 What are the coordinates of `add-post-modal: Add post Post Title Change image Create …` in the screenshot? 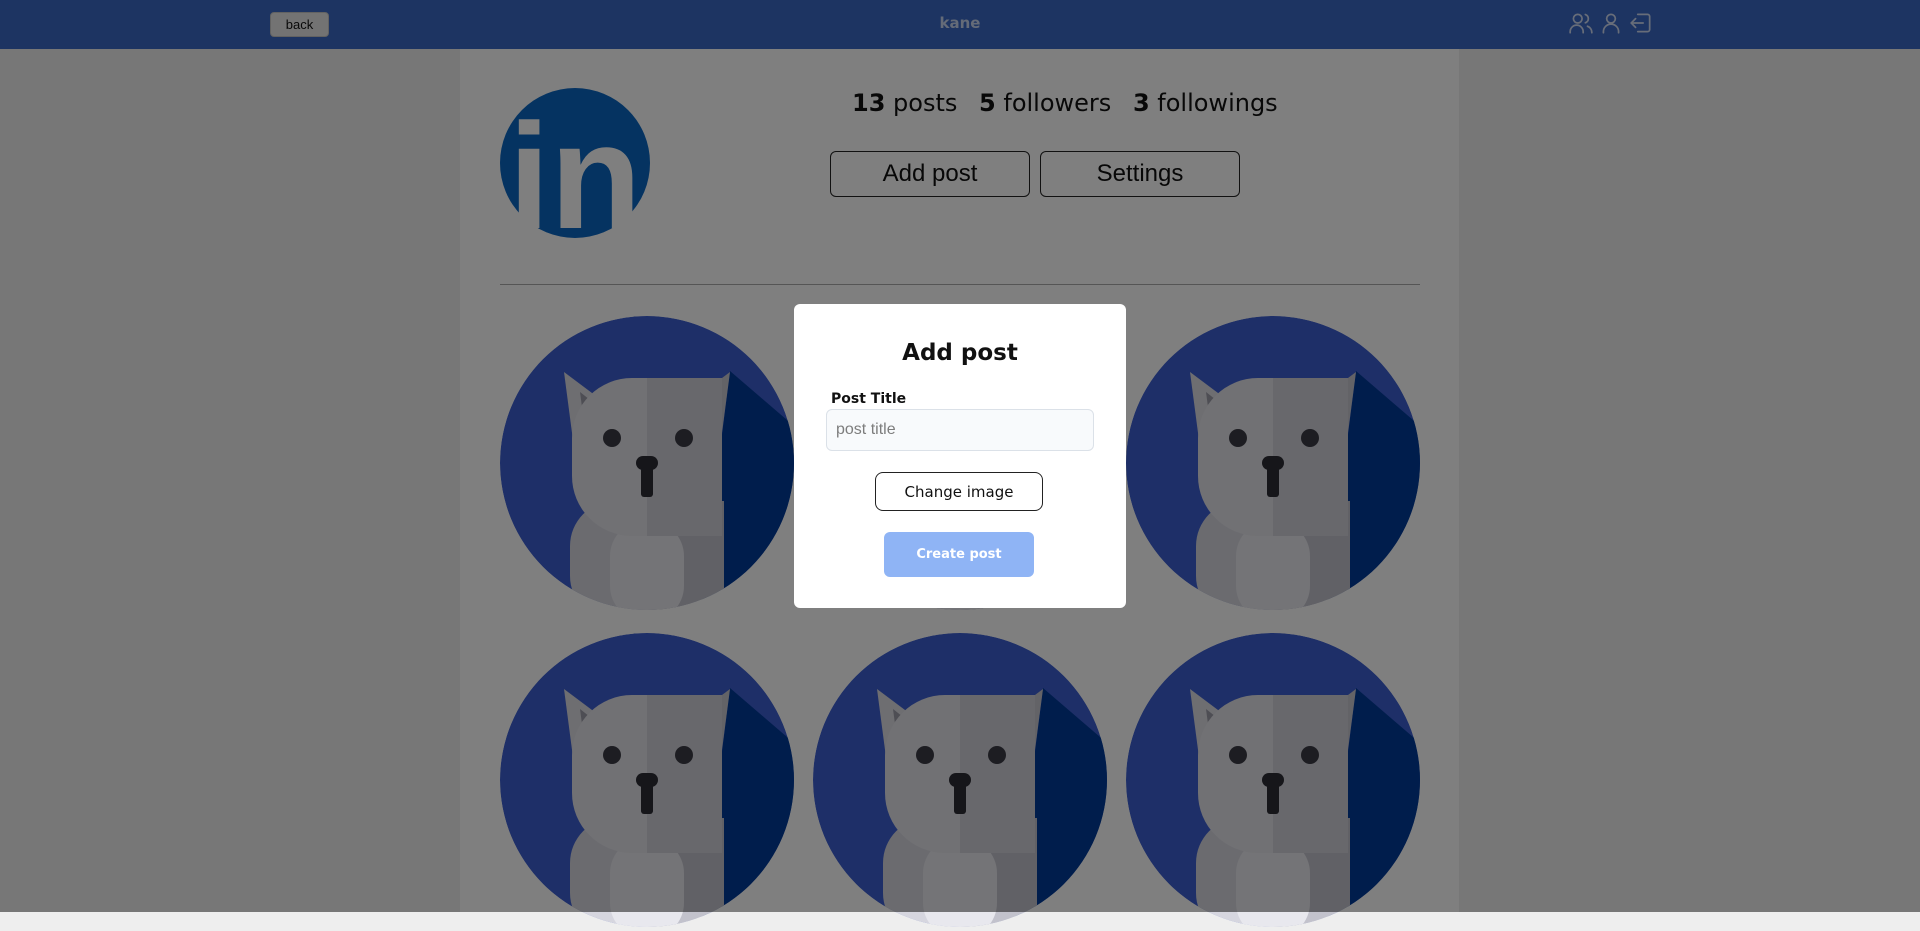 It's located at (960, 456).